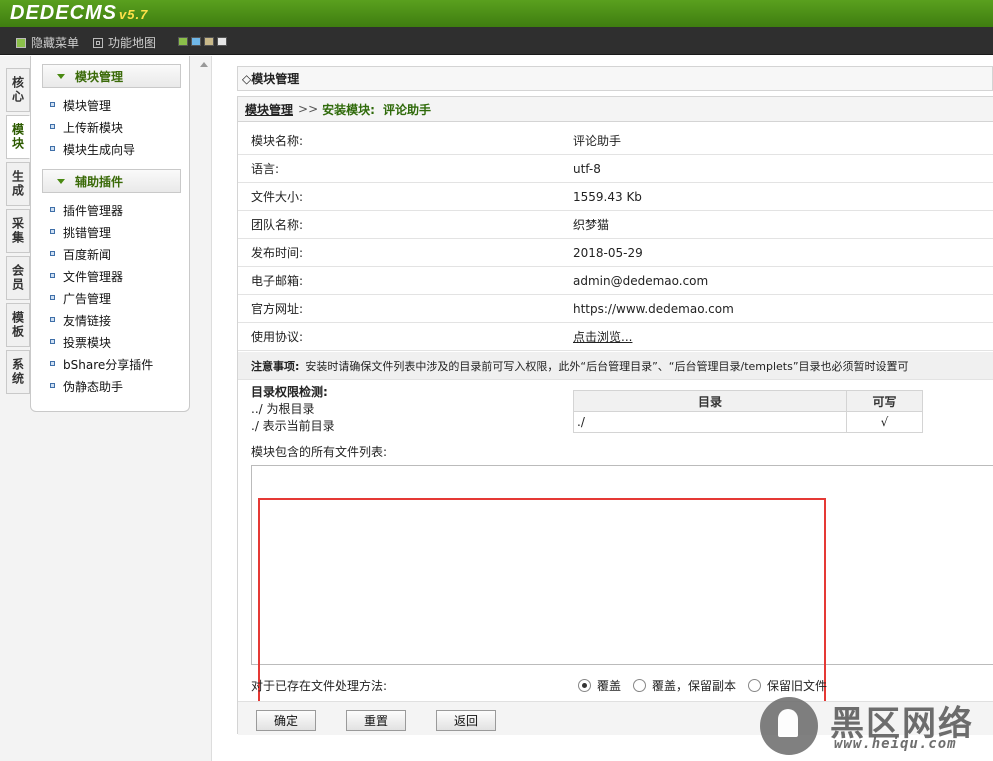 The width and height of the screenshot is (993, 761). I want to click on scroll-up-icon, so click(204, 64).